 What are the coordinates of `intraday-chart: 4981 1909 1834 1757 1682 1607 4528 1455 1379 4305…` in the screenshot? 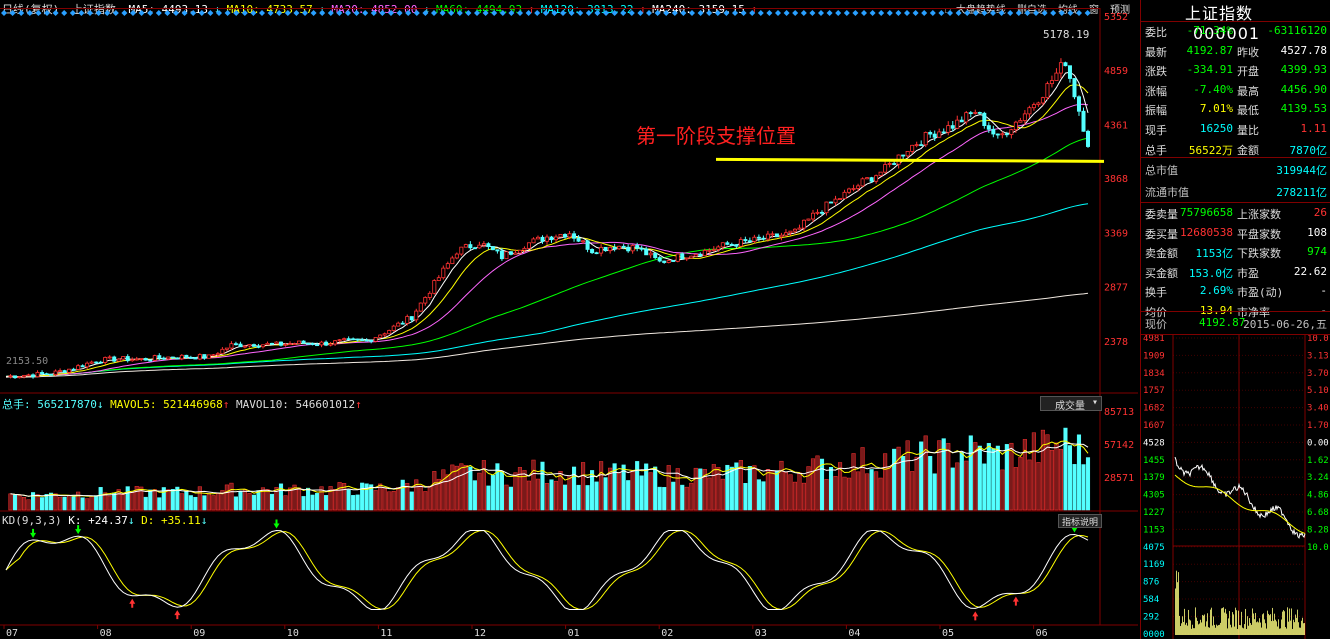 It's located at (1235, 487).